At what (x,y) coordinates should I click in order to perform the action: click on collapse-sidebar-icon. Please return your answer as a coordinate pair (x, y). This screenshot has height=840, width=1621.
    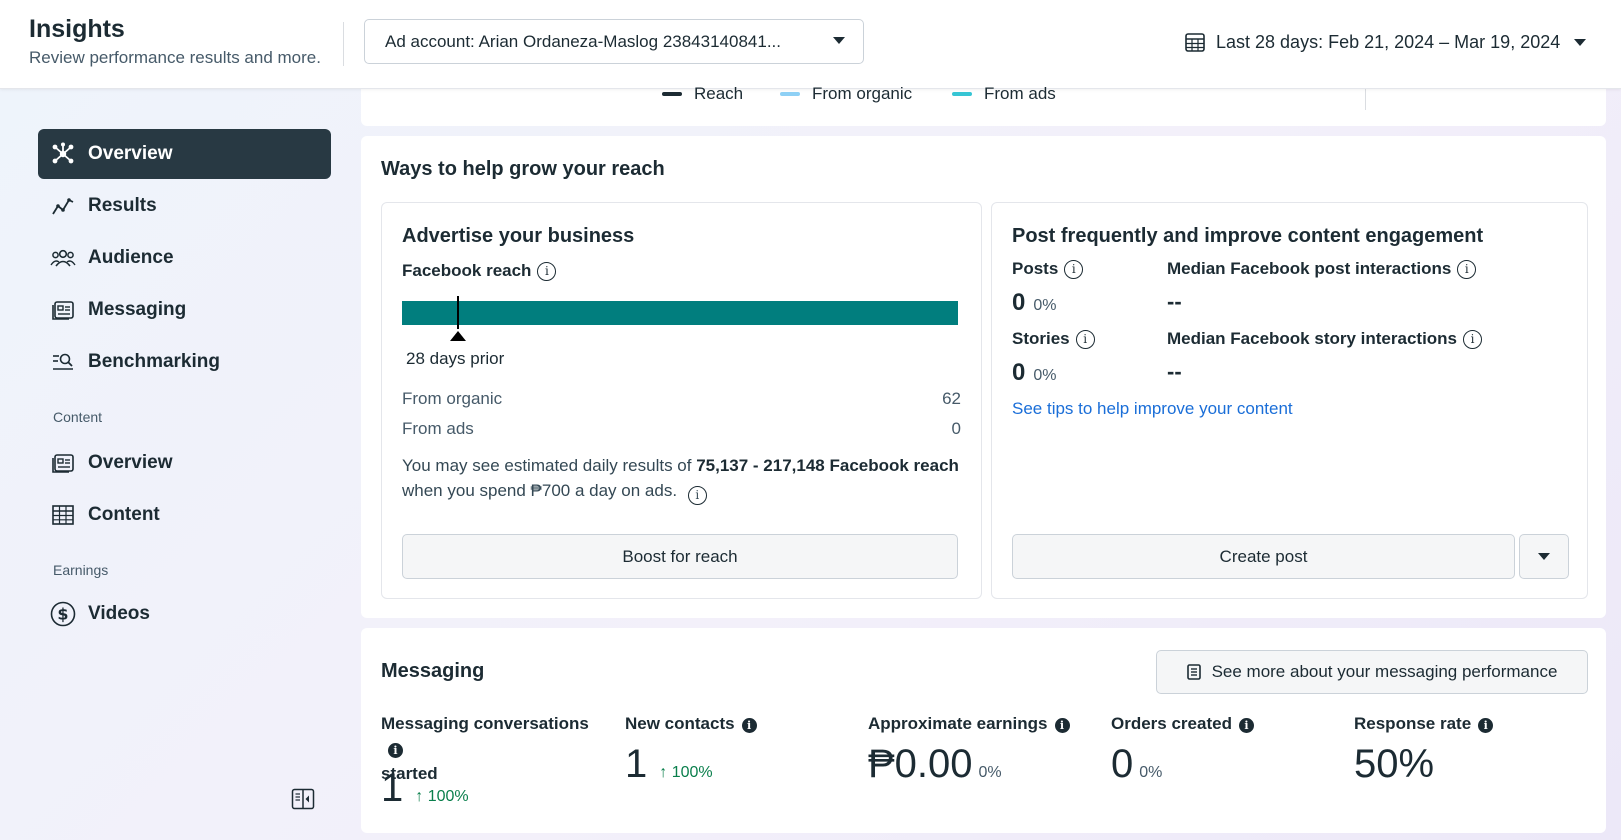
    Looking at the image, I should click on (303, 799).